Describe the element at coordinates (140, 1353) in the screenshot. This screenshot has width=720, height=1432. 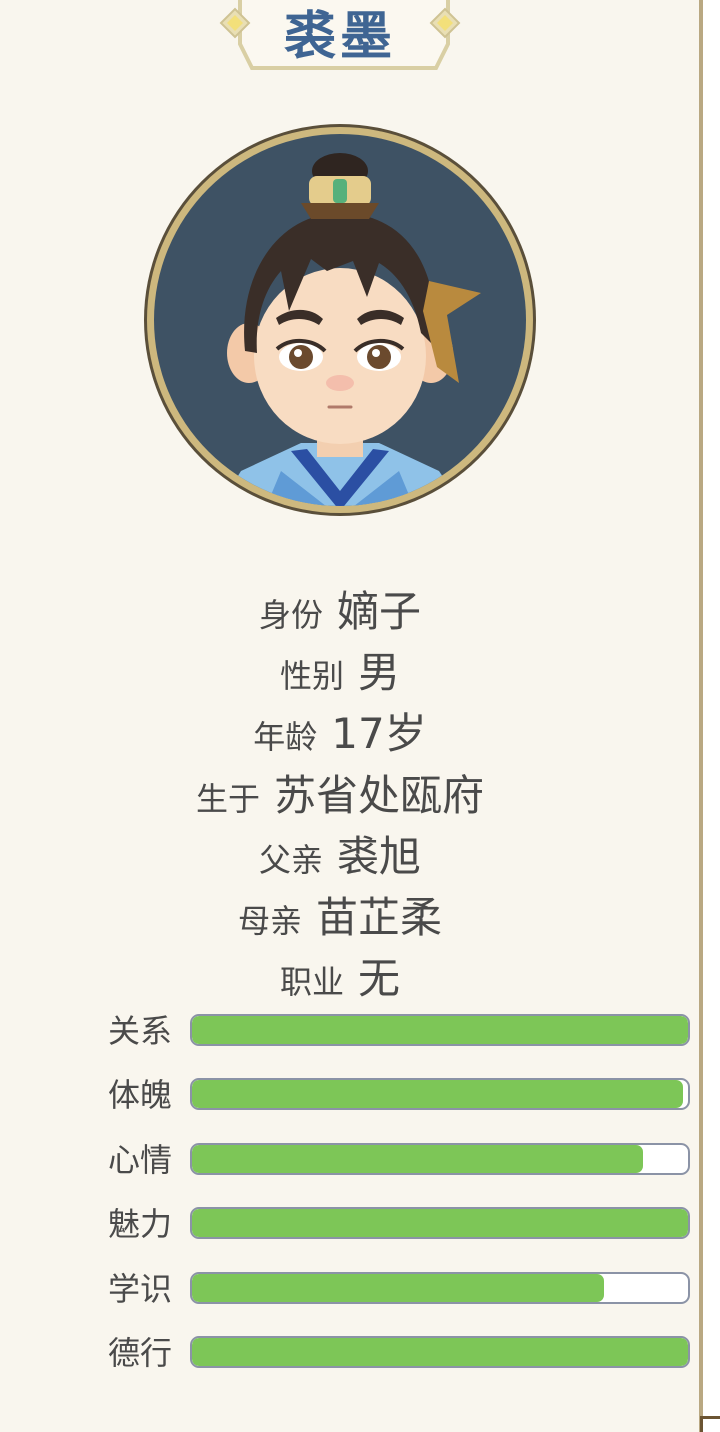
I see `stat-label: 德行` at that location.